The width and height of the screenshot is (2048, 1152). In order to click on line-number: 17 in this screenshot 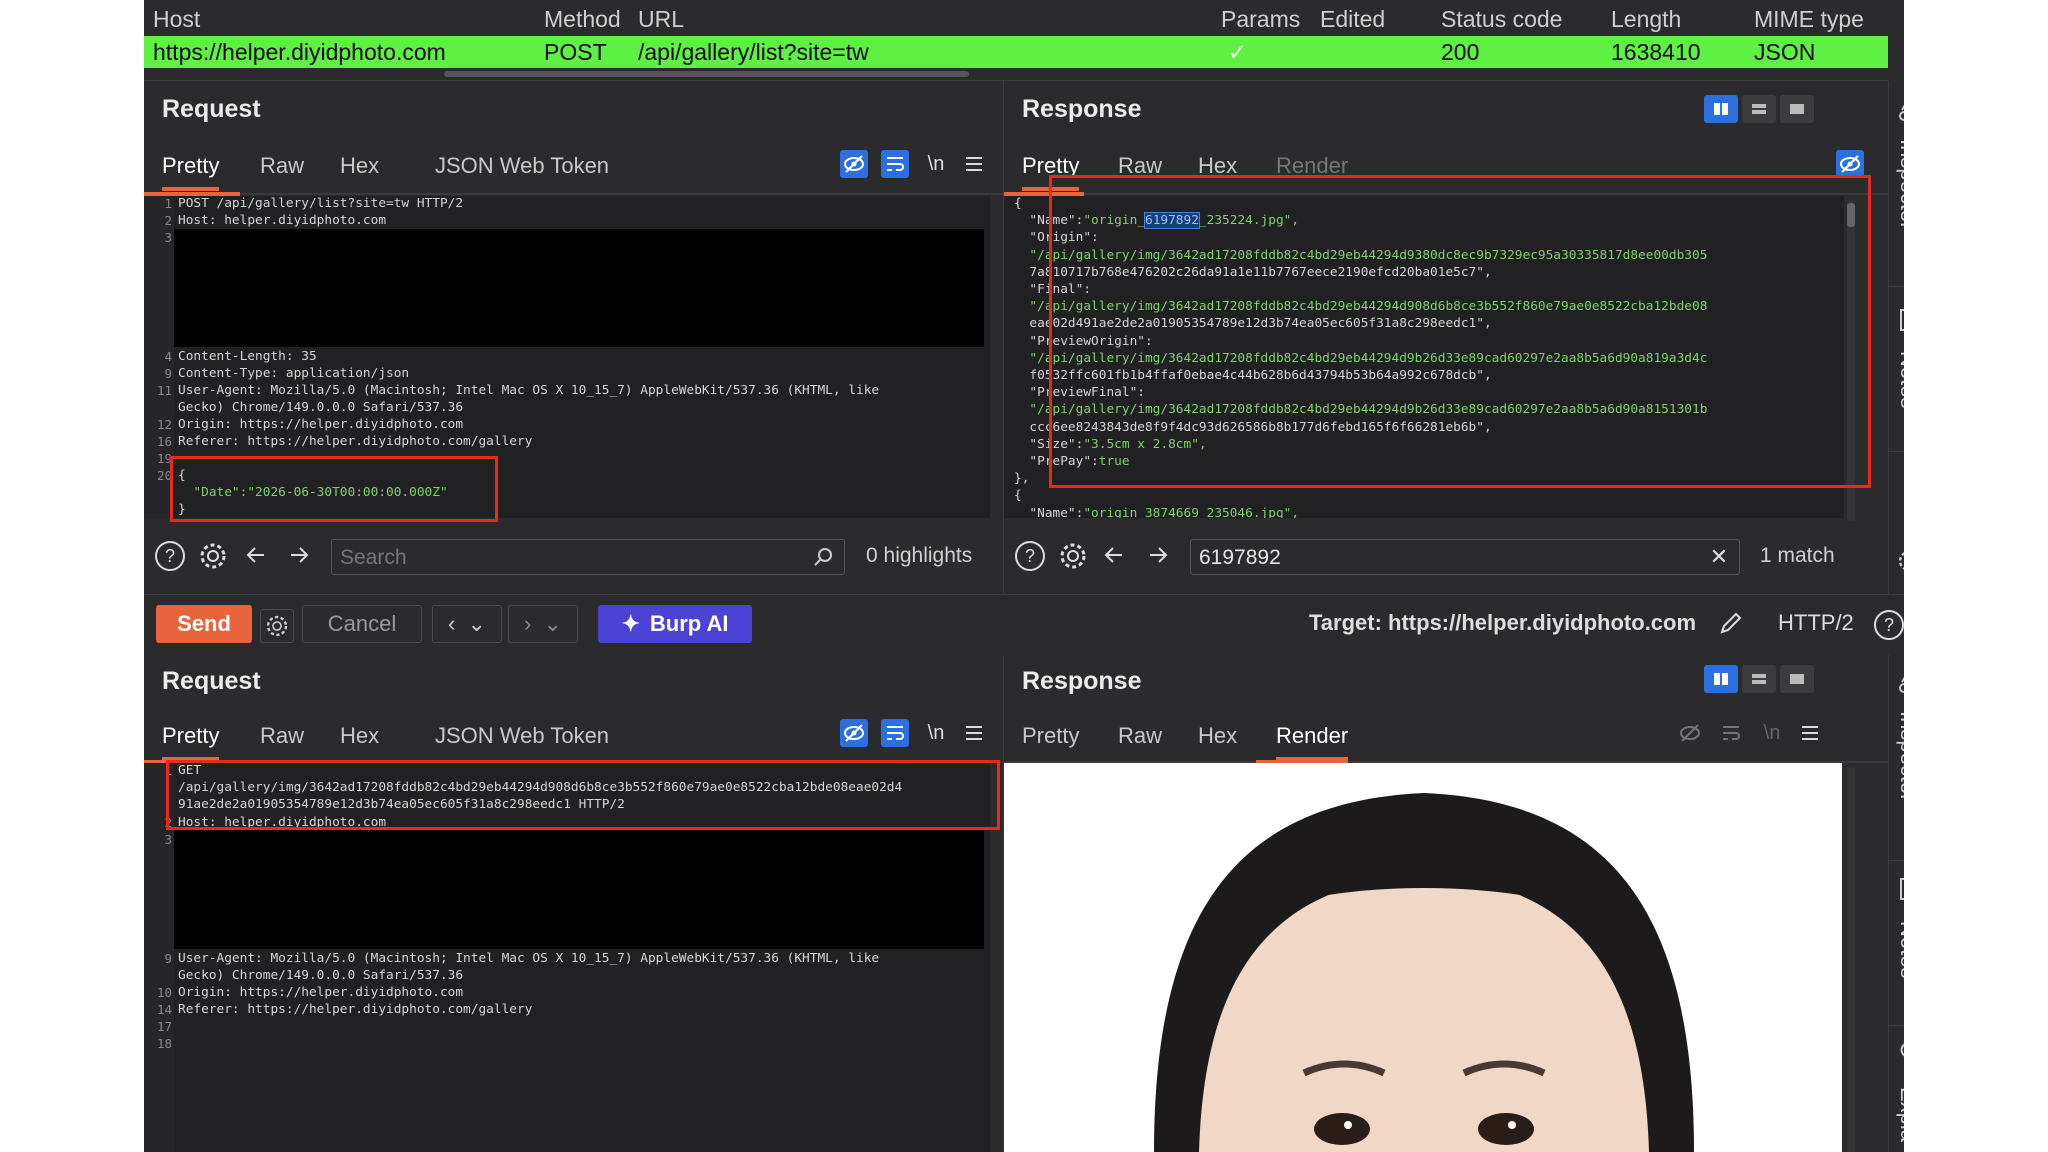, I will do `click(164, 1026)`.